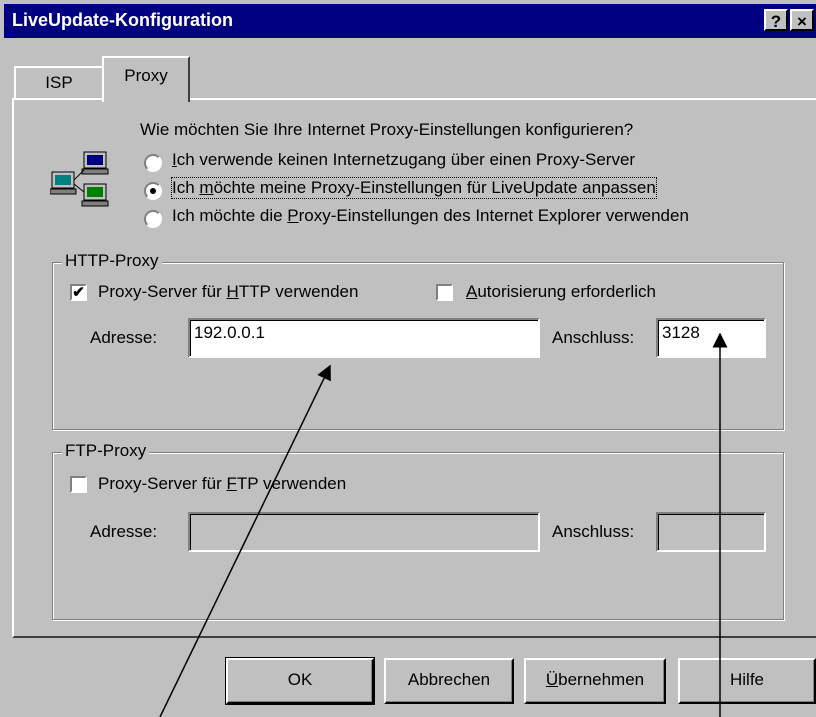  What do you see at coordinates (711, 532) in the screenshot?
I see `ftp-port-input` at bounding box center [711, 532].